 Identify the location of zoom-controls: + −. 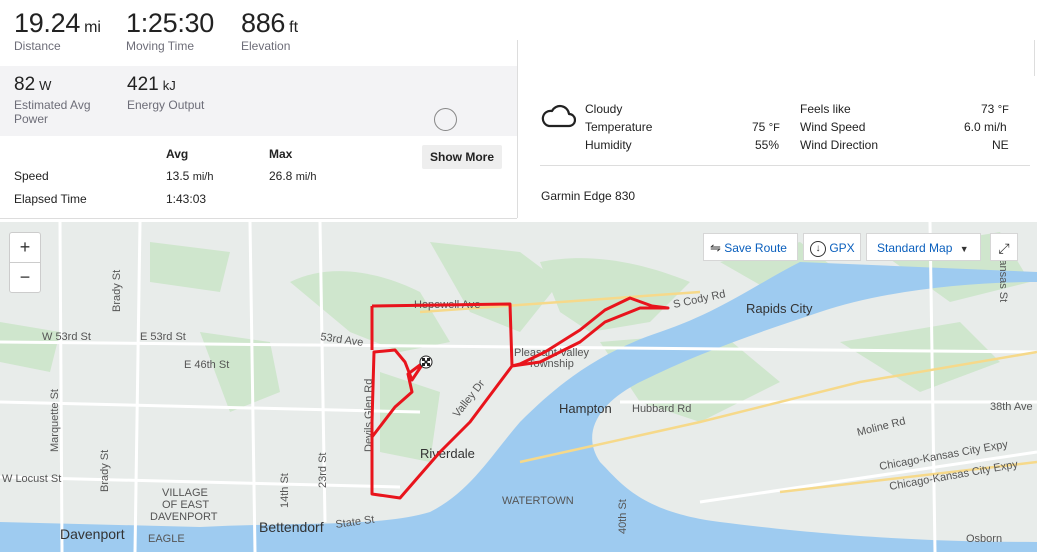
(25, 262).